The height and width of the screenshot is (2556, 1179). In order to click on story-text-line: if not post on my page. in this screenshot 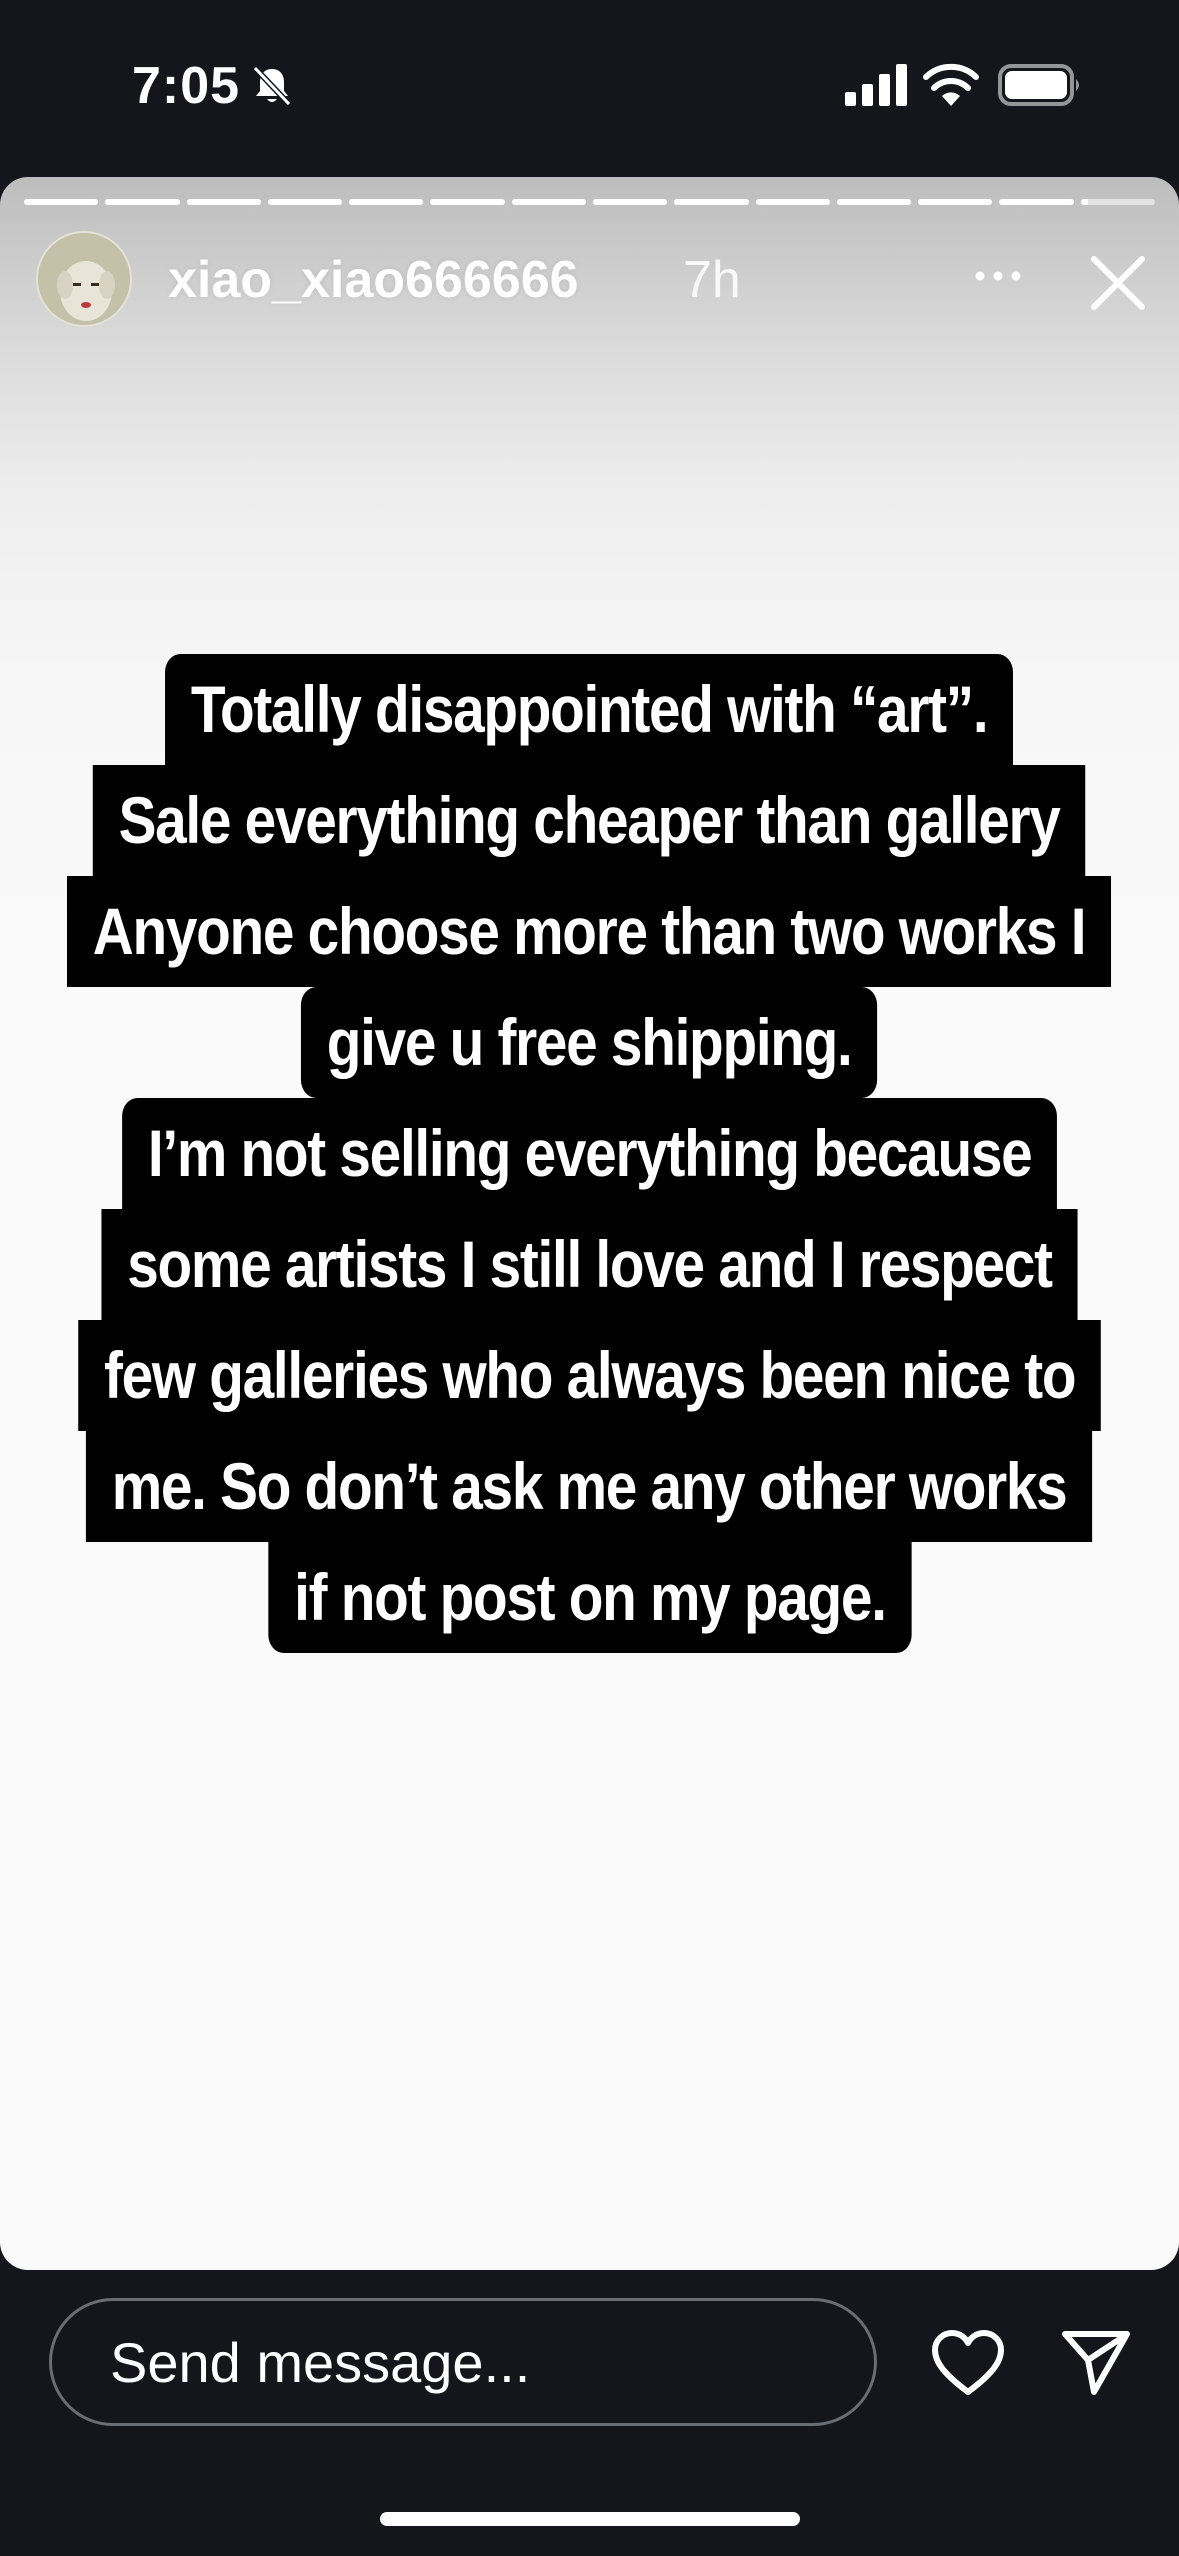, I will do `click(589, 1597)`.